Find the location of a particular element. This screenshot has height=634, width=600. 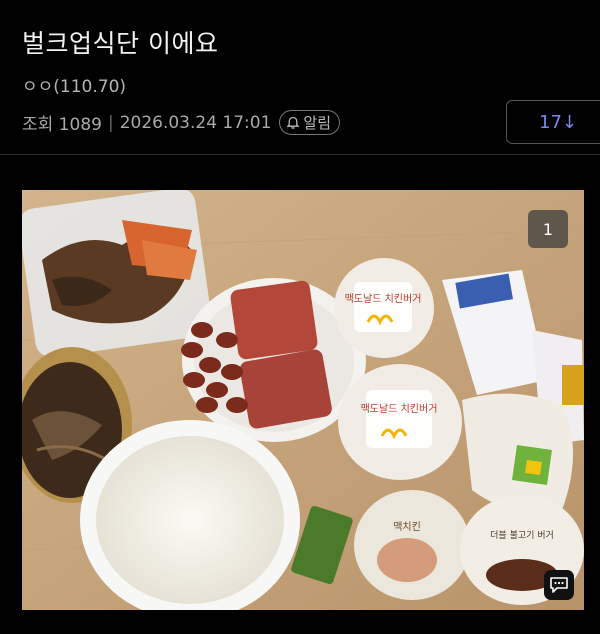

bottom-bar is located at coordinates (300, 626).